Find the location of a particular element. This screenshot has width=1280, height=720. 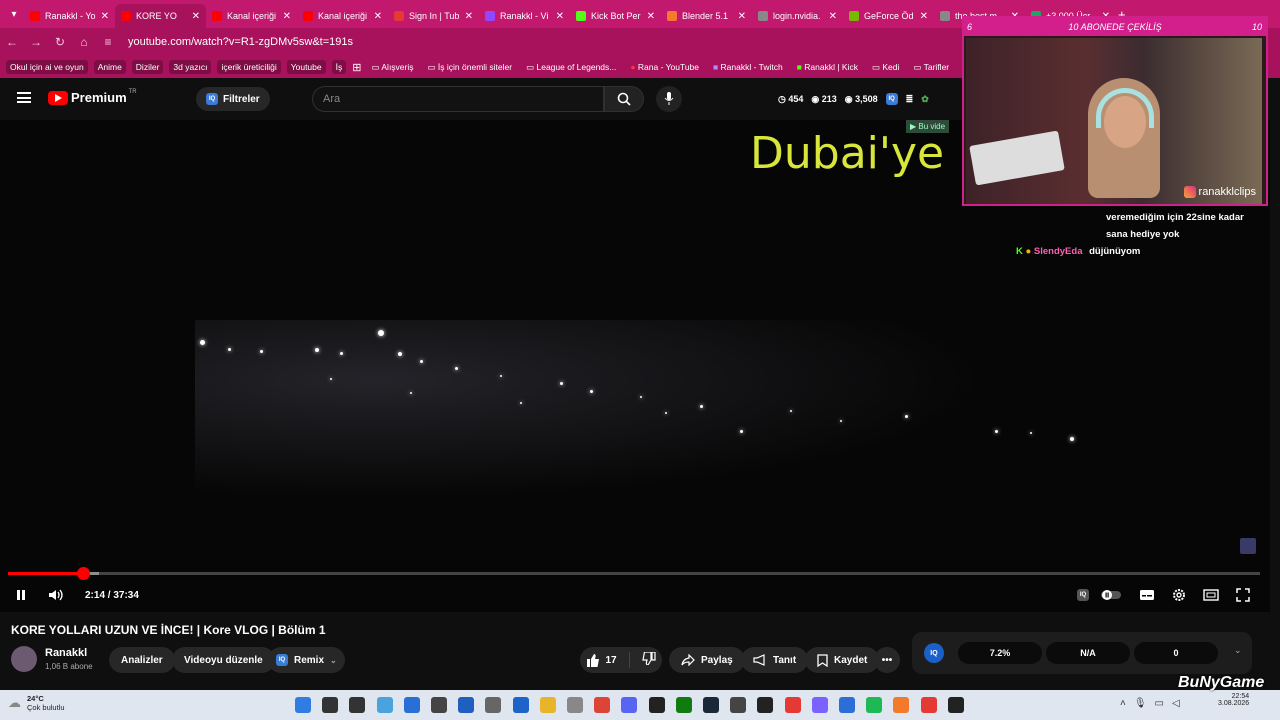

speaker-icon: ◁ is located at coordinates (1176, 703).